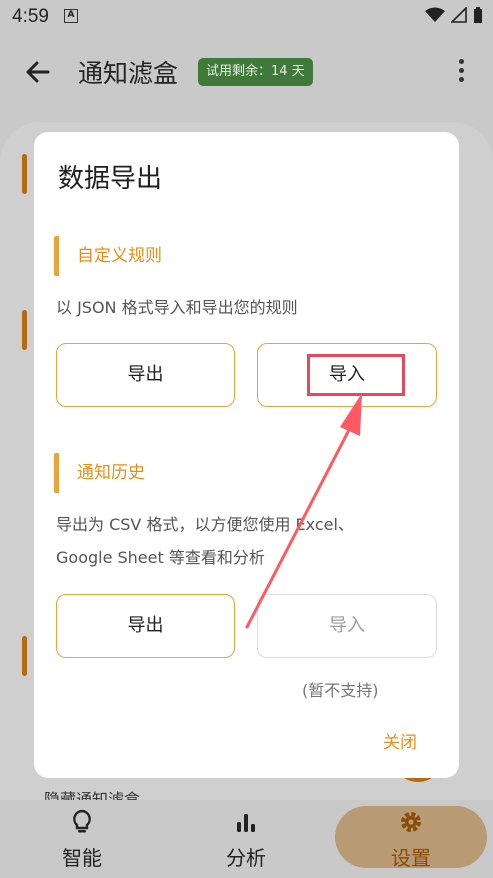  What do you see at coordinates (246, 858) in the screenshot?
I see `nav-label: 分析` at bounding box center [246, 858].